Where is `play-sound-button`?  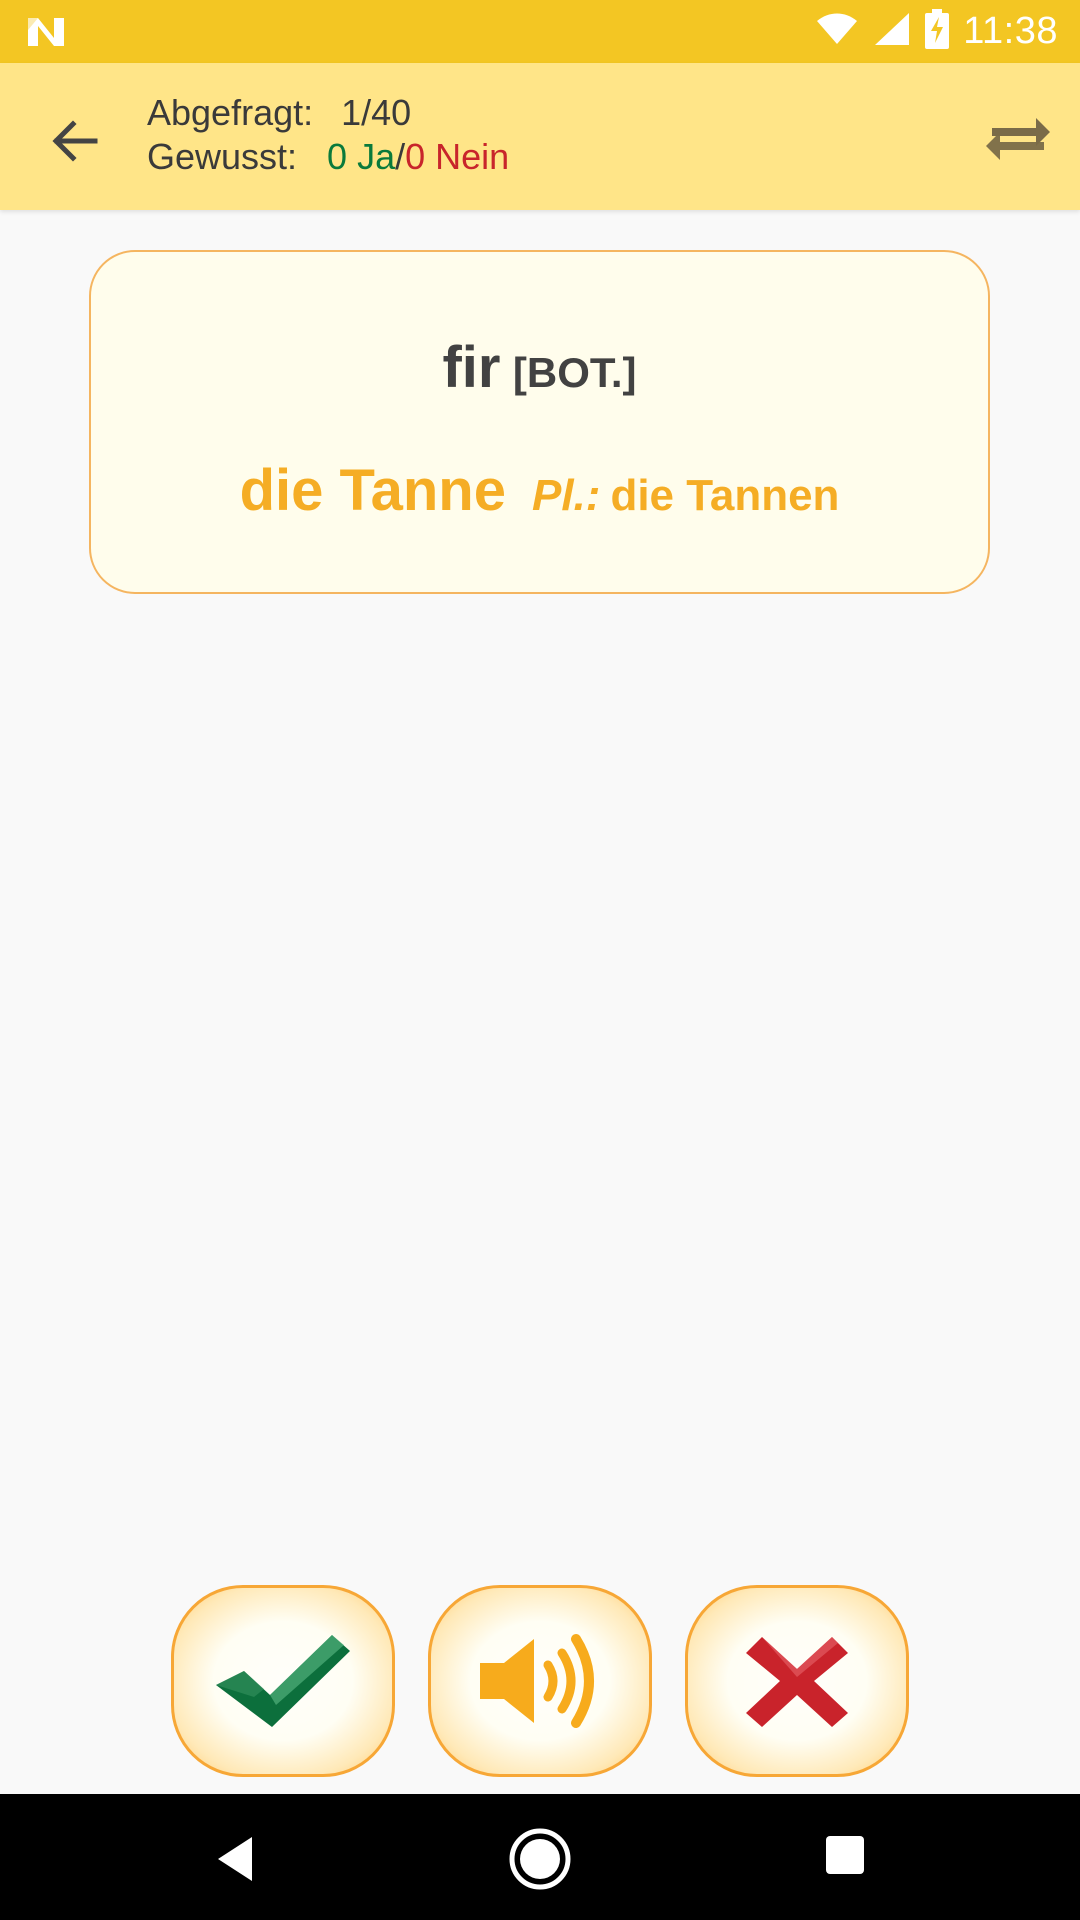
play-sound-button is located at coordinates (540, 1681).